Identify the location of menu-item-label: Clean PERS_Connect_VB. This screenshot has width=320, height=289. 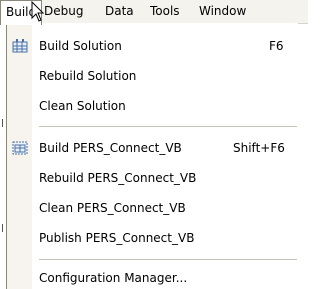
(112, 208).